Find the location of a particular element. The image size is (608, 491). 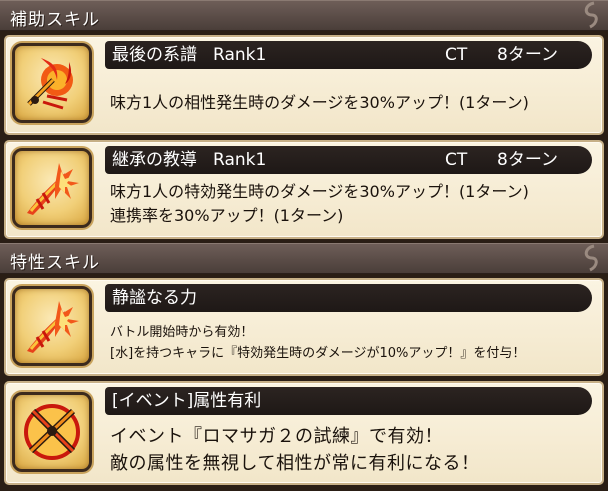

skill-description-line: 味方1人の相性発生時のダメージを30%アップ！(1ターン) is located at coordinates (319, 102).